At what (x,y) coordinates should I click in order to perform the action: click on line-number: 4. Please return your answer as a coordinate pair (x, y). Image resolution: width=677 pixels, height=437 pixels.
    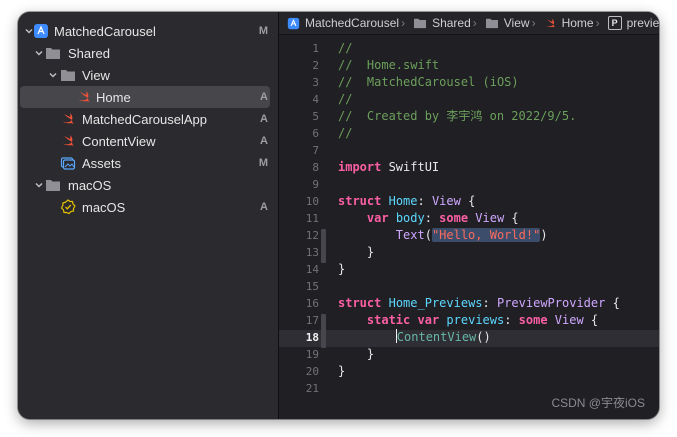
    Looking at the image, I should click on (315, 99).